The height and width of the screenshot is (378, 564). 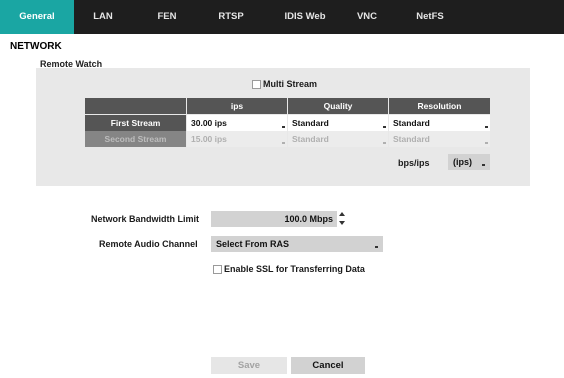 What do you see at coordinates (237, 123) in the screenshot?
I see `first-stream-ips-dropdown: 30.00 ips` at bounding box center [237, 123].